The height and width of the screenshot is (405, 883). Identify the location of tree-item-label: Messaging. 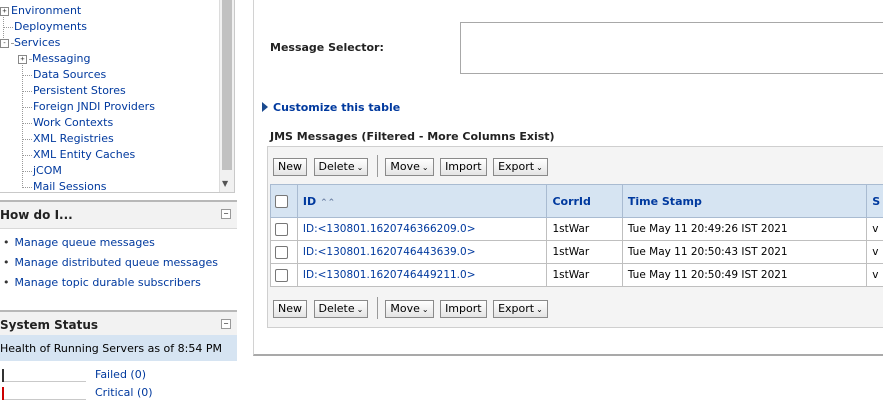
(61, 58).